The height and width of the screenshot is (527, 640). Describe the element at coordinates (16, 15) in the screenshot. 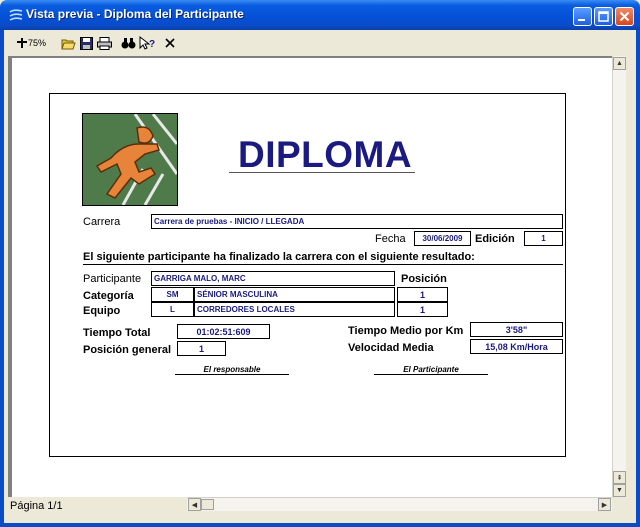

I see `app-icon` at that location.